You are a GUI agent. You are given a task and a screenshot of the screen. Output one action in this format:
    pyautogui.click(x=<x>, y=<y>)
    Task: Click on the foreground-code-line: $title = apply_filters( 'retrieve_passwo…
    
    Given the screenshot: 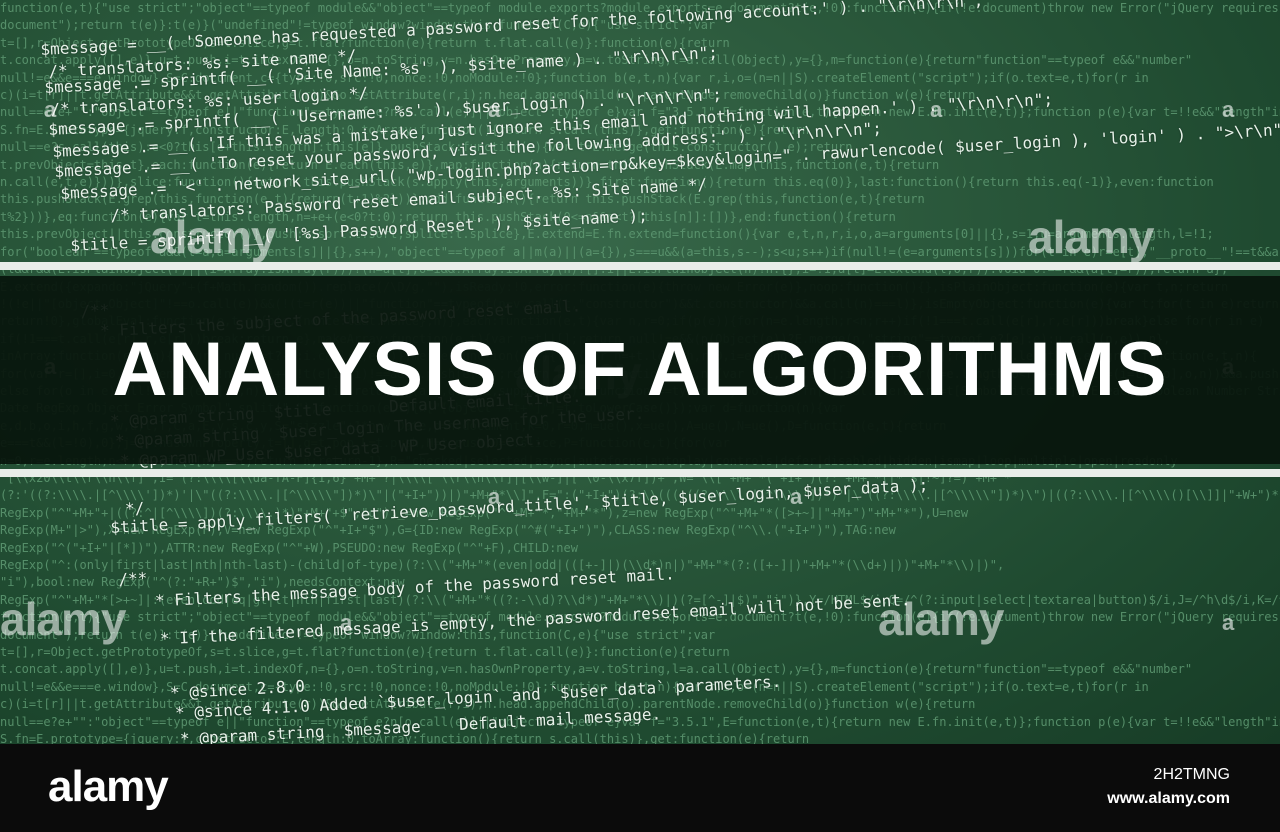 What is the action you would take?
    pyautogui.click(x=519, y=506)
    